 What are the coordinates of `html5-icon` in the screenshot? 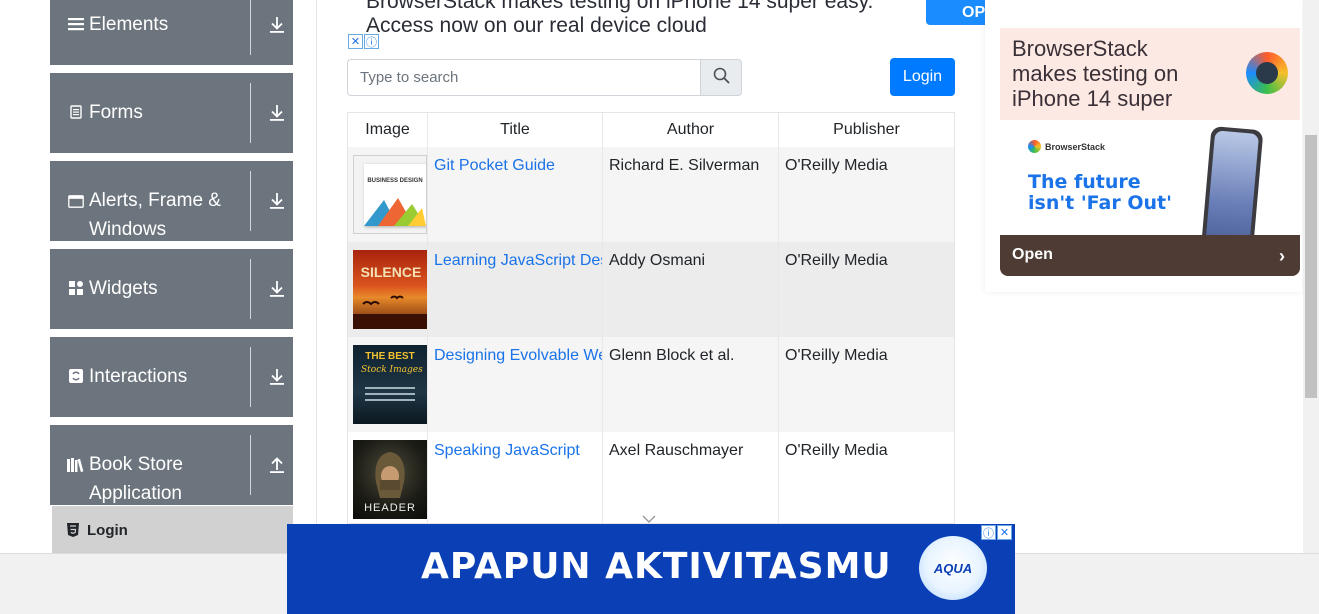 It's located at (74, 530).